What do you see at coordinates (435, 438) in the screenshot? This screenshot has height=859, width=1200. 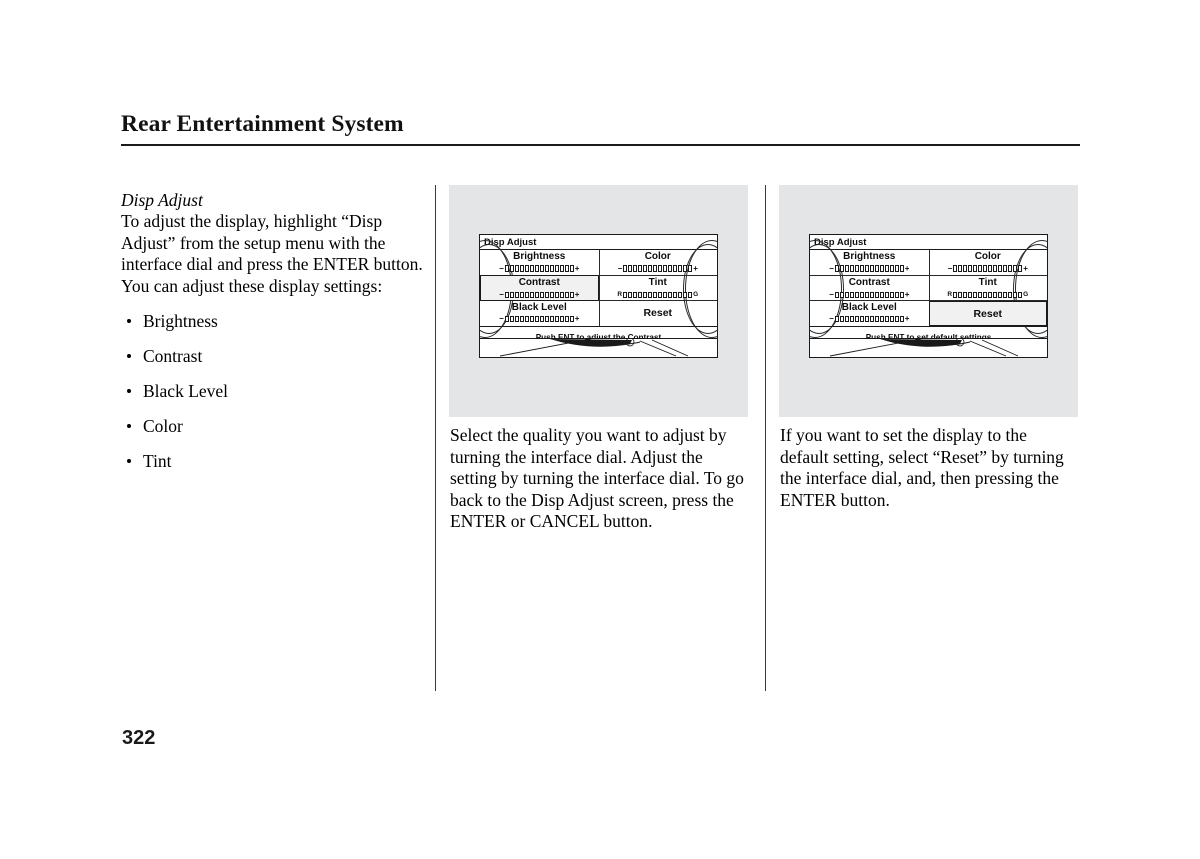 I see `column-divider-left` at bounding box center [435, 438].